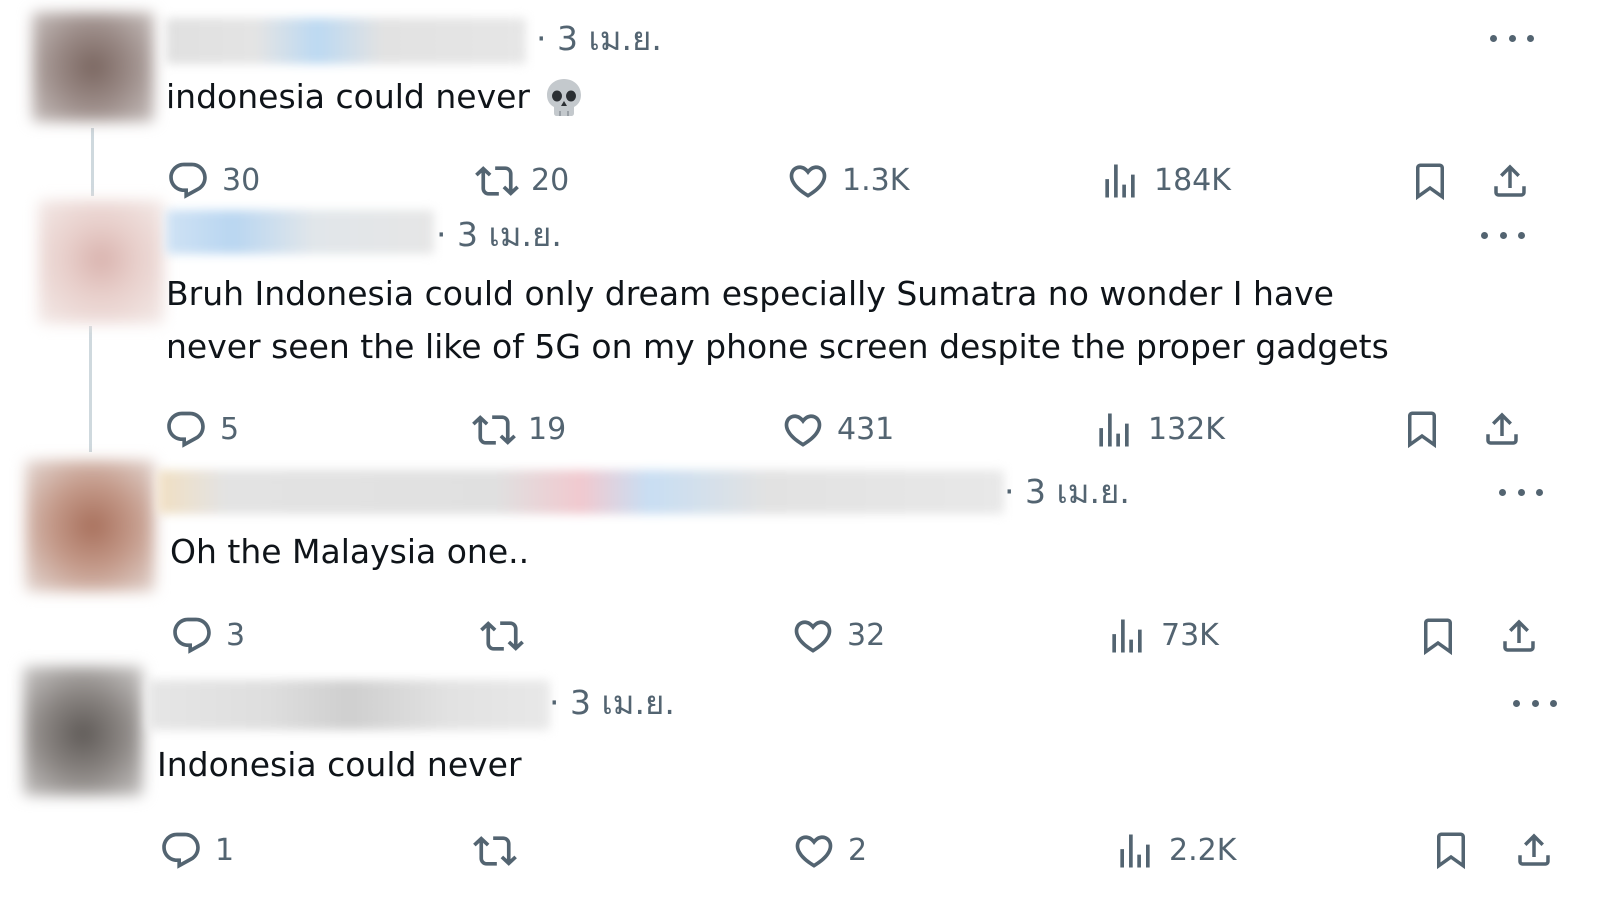  What do you see at coordinates (339, 764) in the screenshot?
I see `tweet-text: Indonesia could never` at bounding box center [339, 764].